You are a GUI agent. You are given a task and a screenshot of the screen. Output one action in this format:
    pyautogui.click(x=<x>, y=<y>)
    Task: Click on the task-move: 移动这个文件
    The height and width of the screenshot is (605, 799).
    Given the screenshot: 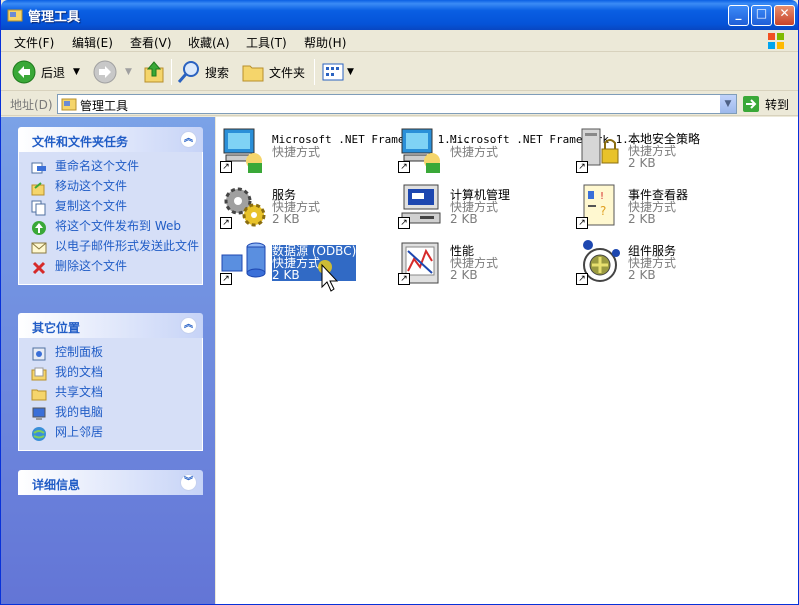 What is the action you would take?
    pyautogui.click(x=110, y=188)
    